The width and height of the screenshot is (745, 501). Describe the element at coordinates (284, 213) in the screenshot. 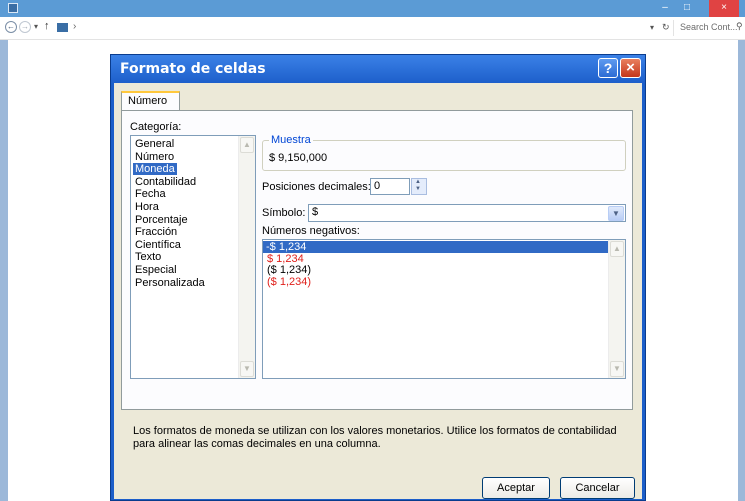

I see `symbol-label: Símbolo:` at that location.